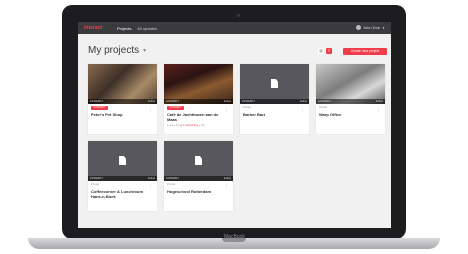 Image resolution: width=468 pixels, height=254 pixels. Describe the element at coordinates (173, 125) in the screenshot. I see `stats-progress: ● 3/4 ● 1/4` at that location.